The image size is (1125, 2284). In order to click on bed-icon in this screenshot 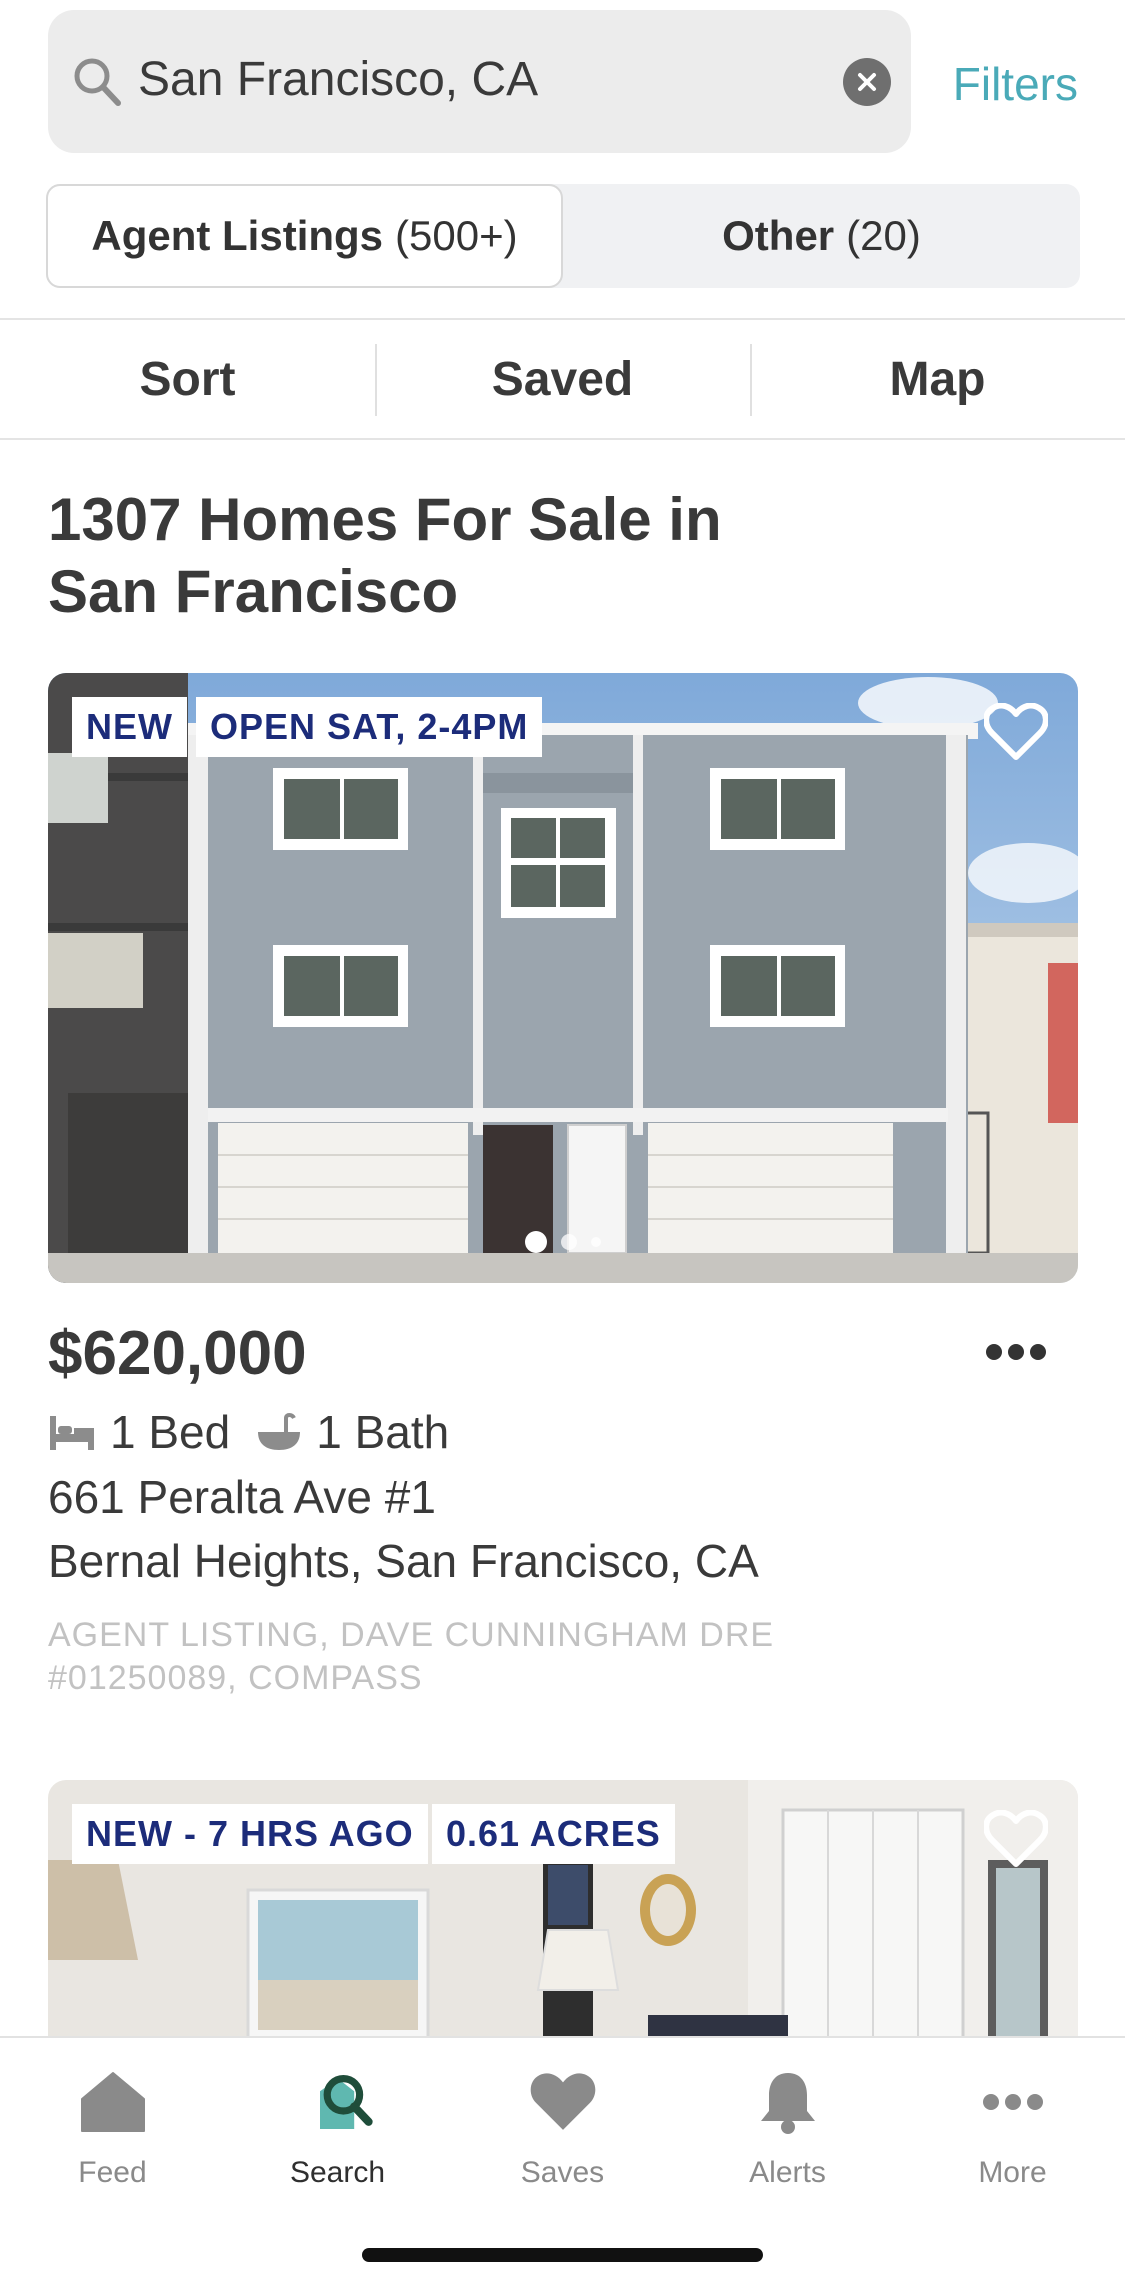, I will do `click(72, 1433)`.